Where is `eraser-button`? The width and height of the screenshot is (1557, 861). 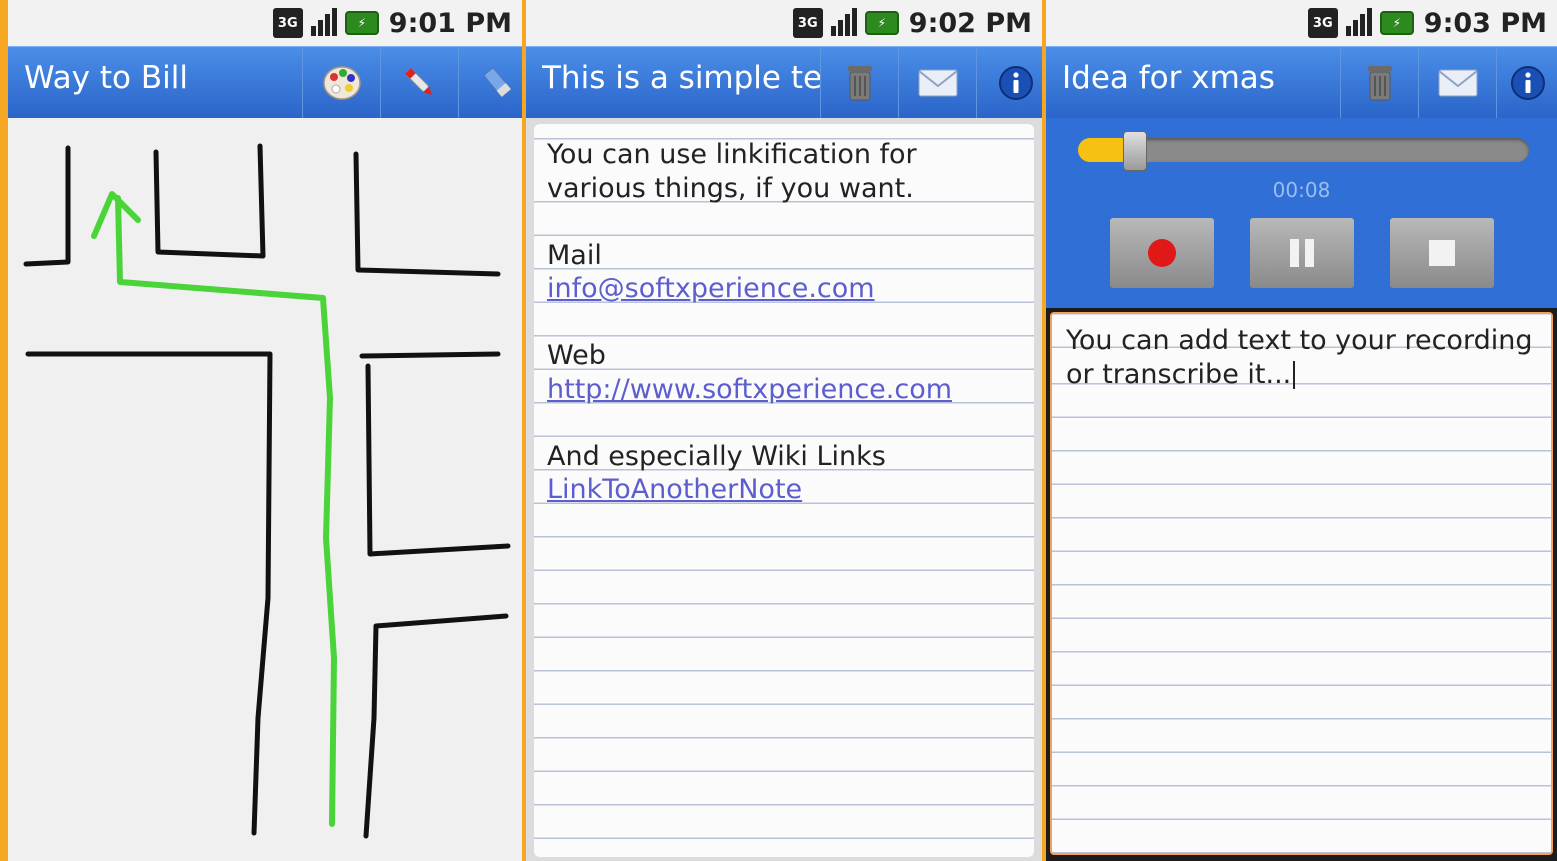
eraser-button is located at coordinates (490, 83).